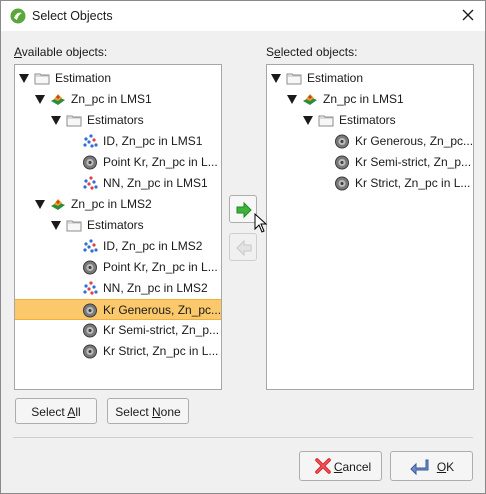 The image size is (486, 494). What do you see at coordinates (153, 141) in the screenshot?
I see `tree-row-label: ID, Zn_pc in LMS1` at bounding box center [153, 141].